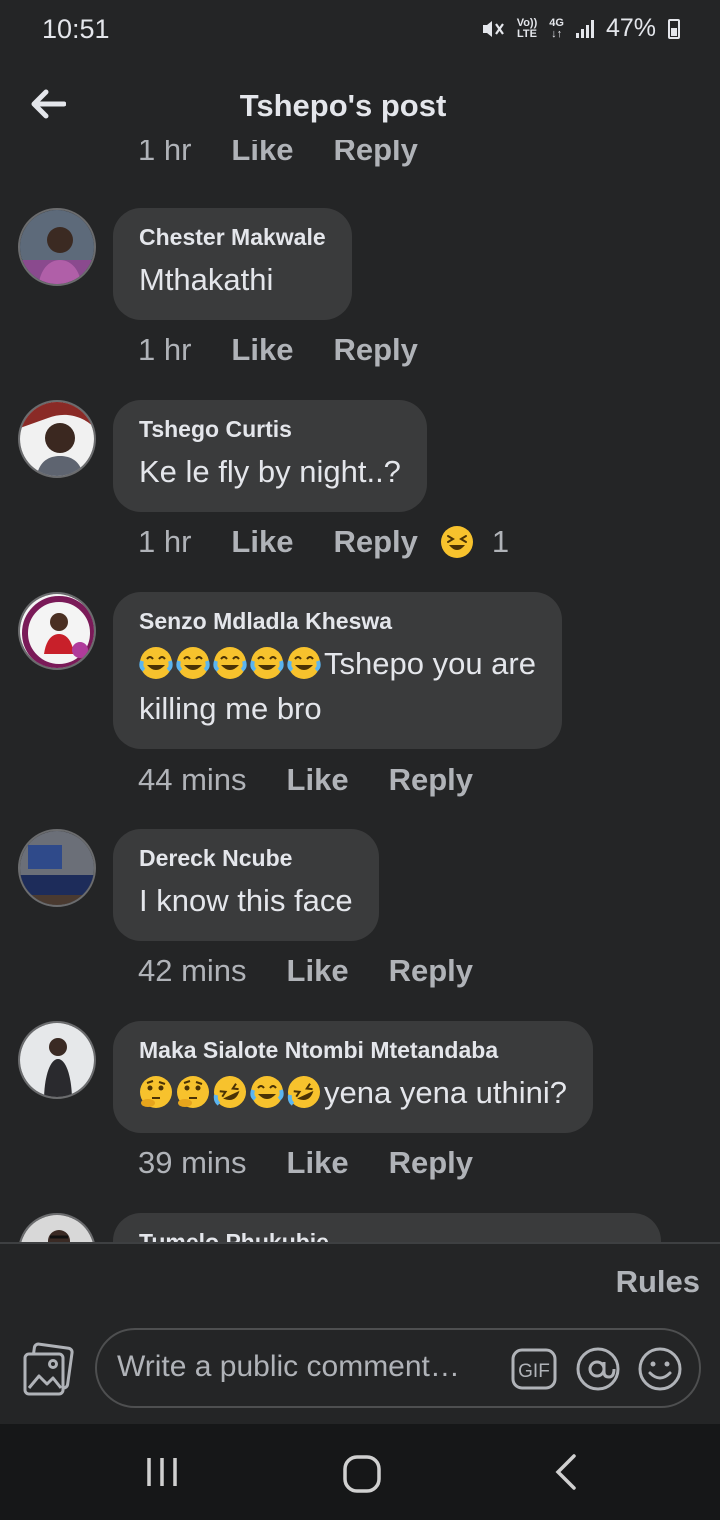 This screenshot has width=720, height=1520. I want to click on battery-icon, so click(674, 28).